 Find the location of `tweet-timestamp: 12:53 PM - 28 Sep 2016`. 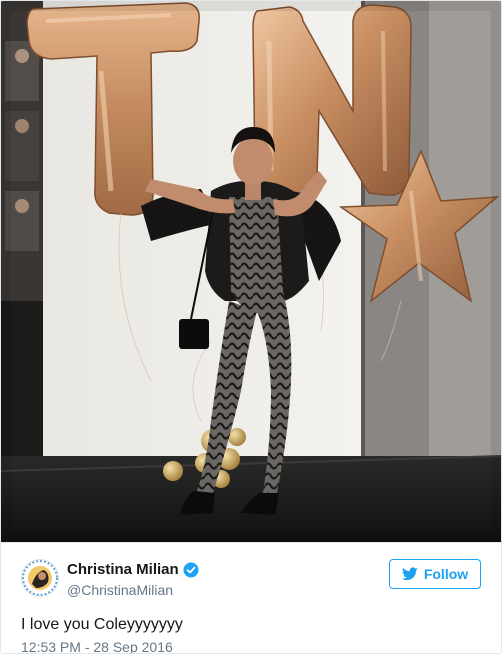

tweet-timestamp: 12:53 PM - 28 Sep 2016 is located at coordinates (97, 646).